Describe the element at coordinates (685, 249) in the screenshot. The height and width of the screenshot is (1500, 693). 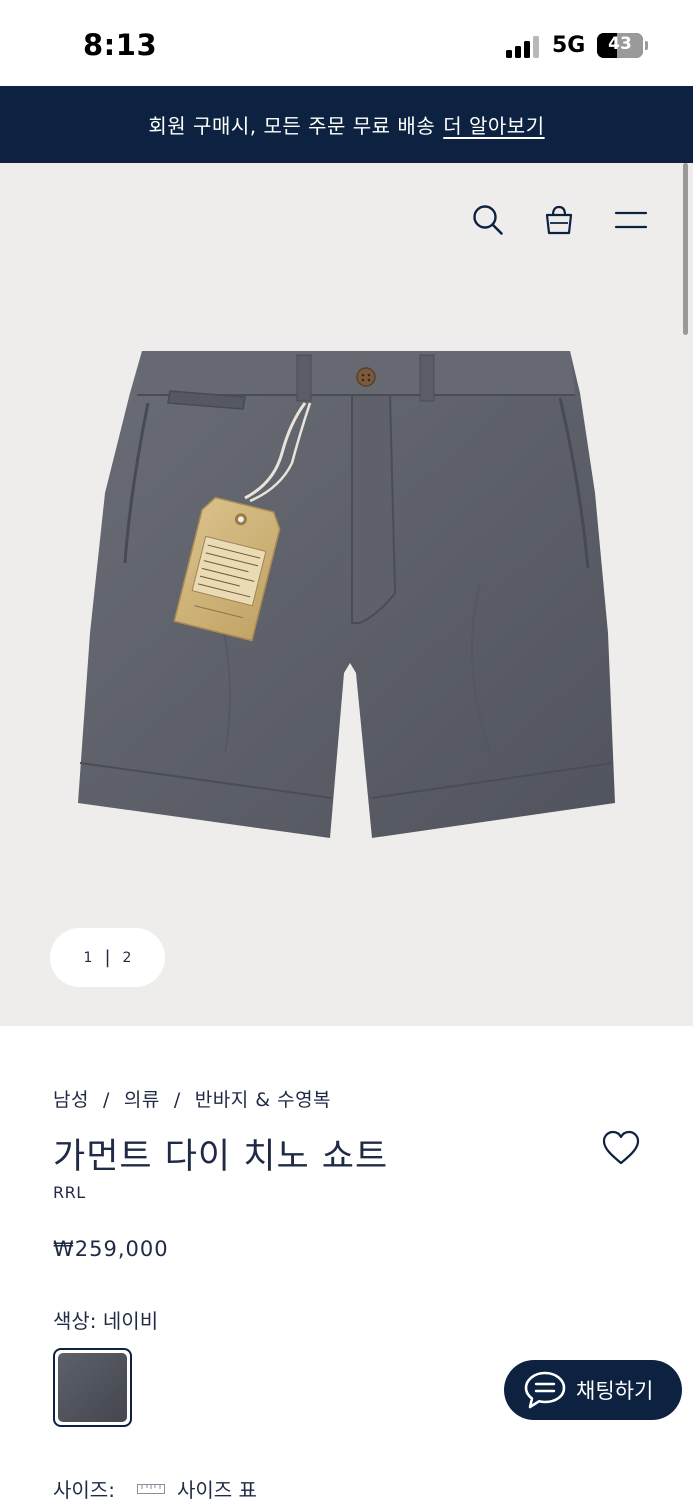
I see `page-scrollbar` at that location.